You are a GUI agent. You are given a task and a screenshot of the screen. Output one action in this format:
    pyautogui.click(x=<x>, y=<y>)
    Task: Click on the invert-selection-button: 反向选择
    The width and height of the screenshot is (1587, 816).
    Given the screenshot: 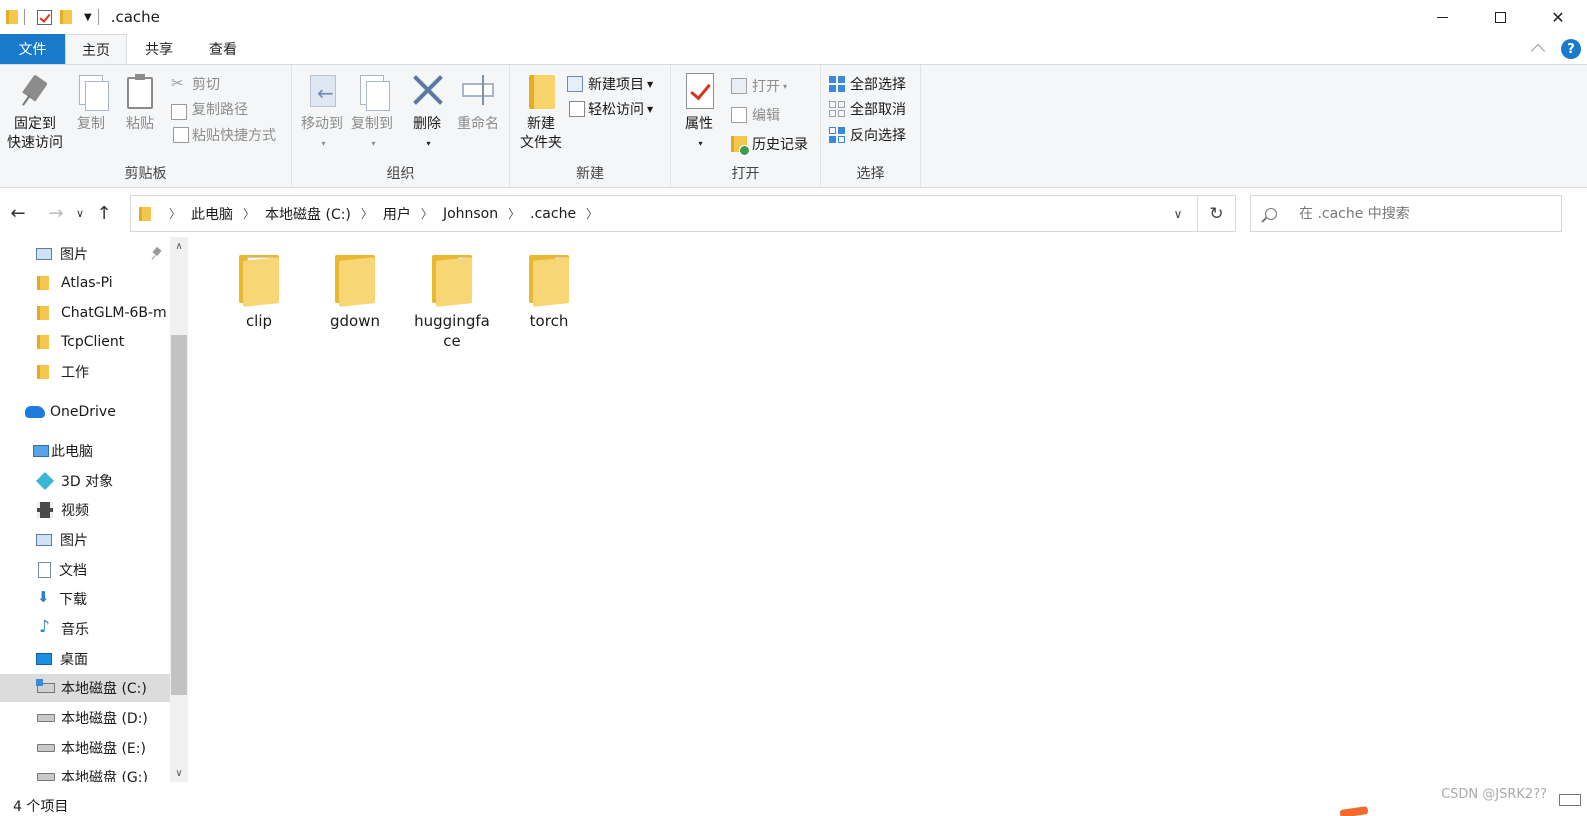 What is the action you would take?
    pyautogui.click(x=867, y=135)
    